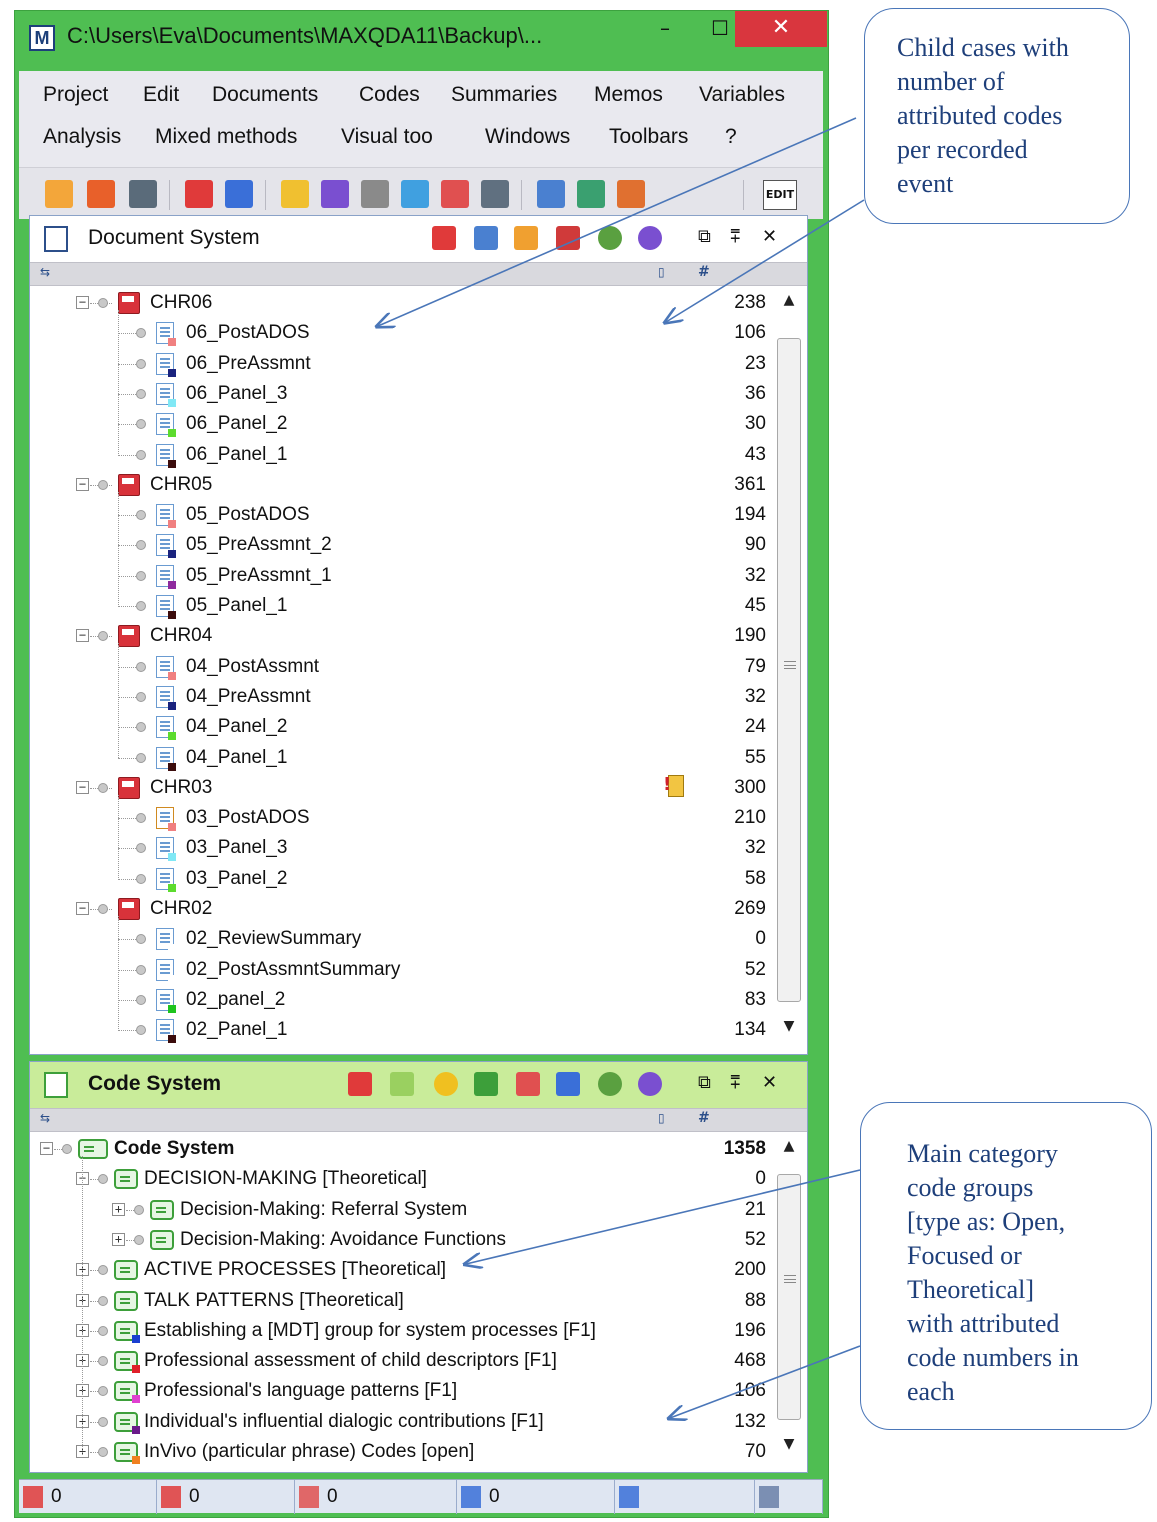 This screenshot has width=1157, height=1522. I want to click on code-export-icon, so click(528, 1084).